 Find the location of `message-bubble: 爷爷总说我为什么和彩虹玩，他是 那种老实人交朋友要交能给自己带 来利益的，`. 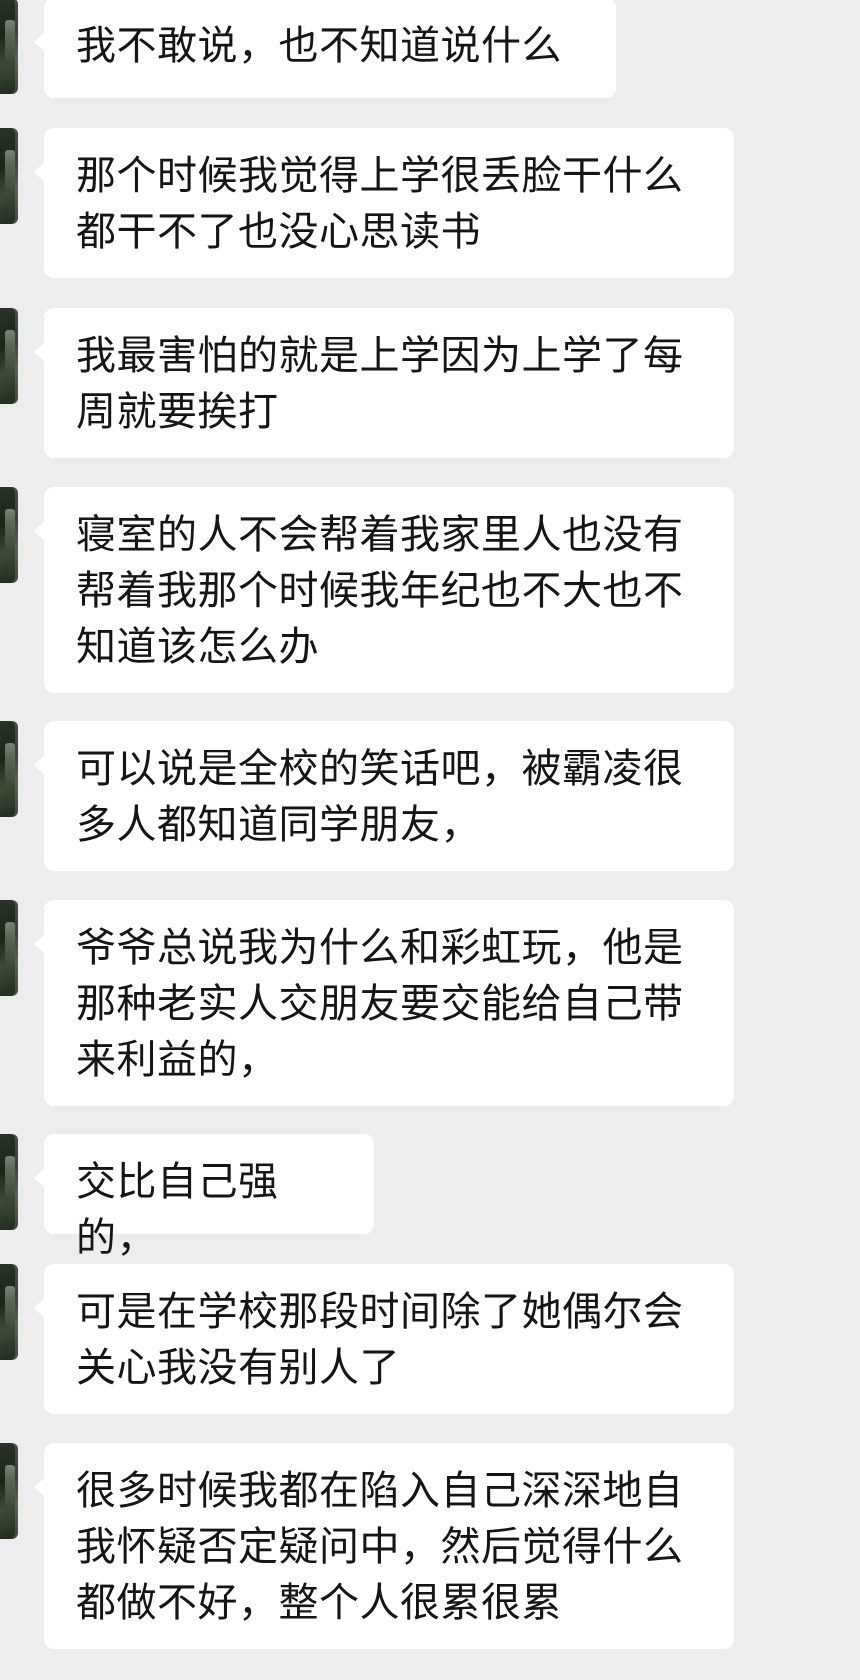

message-bubble: 爷爷总说我为什么和彩虹玩，他是 那种老实人交朋友要交能给自己带 来利益的， is located at coordinates (384, 1003).